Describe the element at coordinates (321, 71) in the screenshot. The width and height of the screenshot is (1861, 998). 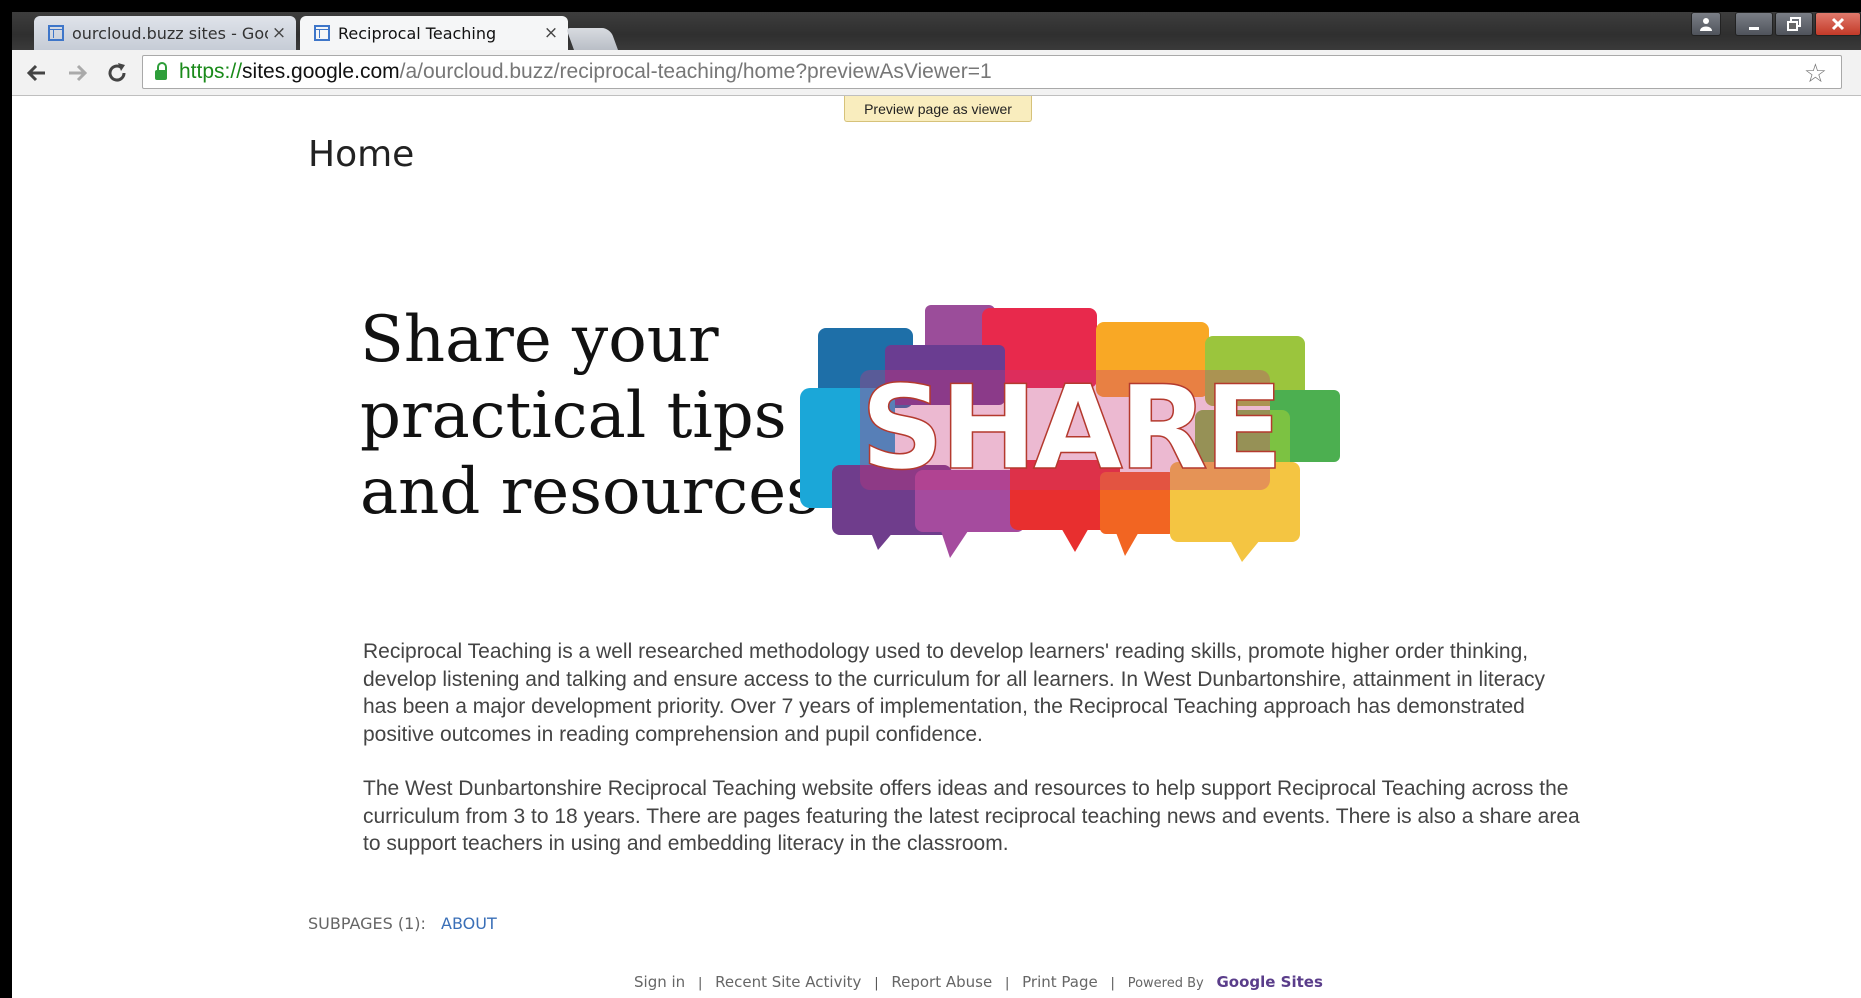
I see `url-host: sites.google.com` at that location.